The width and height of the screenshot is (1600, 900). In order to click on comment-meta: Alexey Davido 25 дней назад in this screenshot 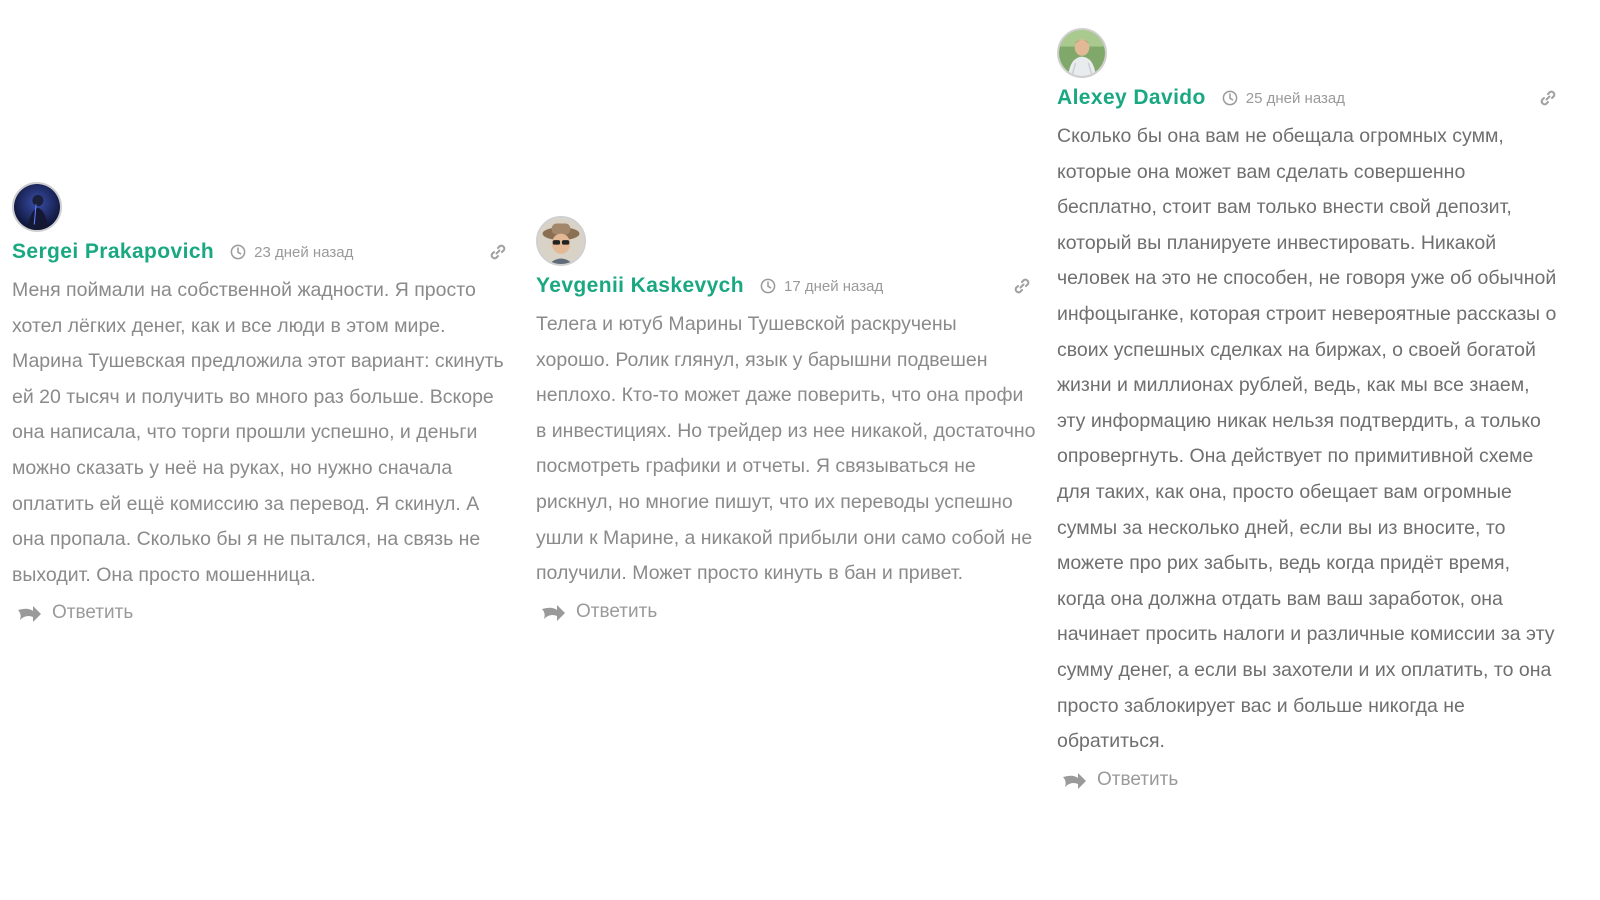, I will do `click(1309, 98)`.